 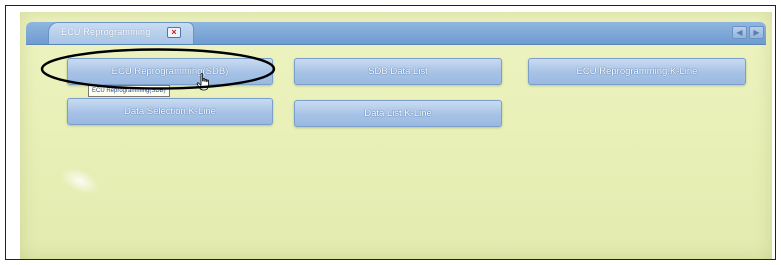 I want to click on sdb-data-list-button: SDB Data List, so click(x=398, y=71).